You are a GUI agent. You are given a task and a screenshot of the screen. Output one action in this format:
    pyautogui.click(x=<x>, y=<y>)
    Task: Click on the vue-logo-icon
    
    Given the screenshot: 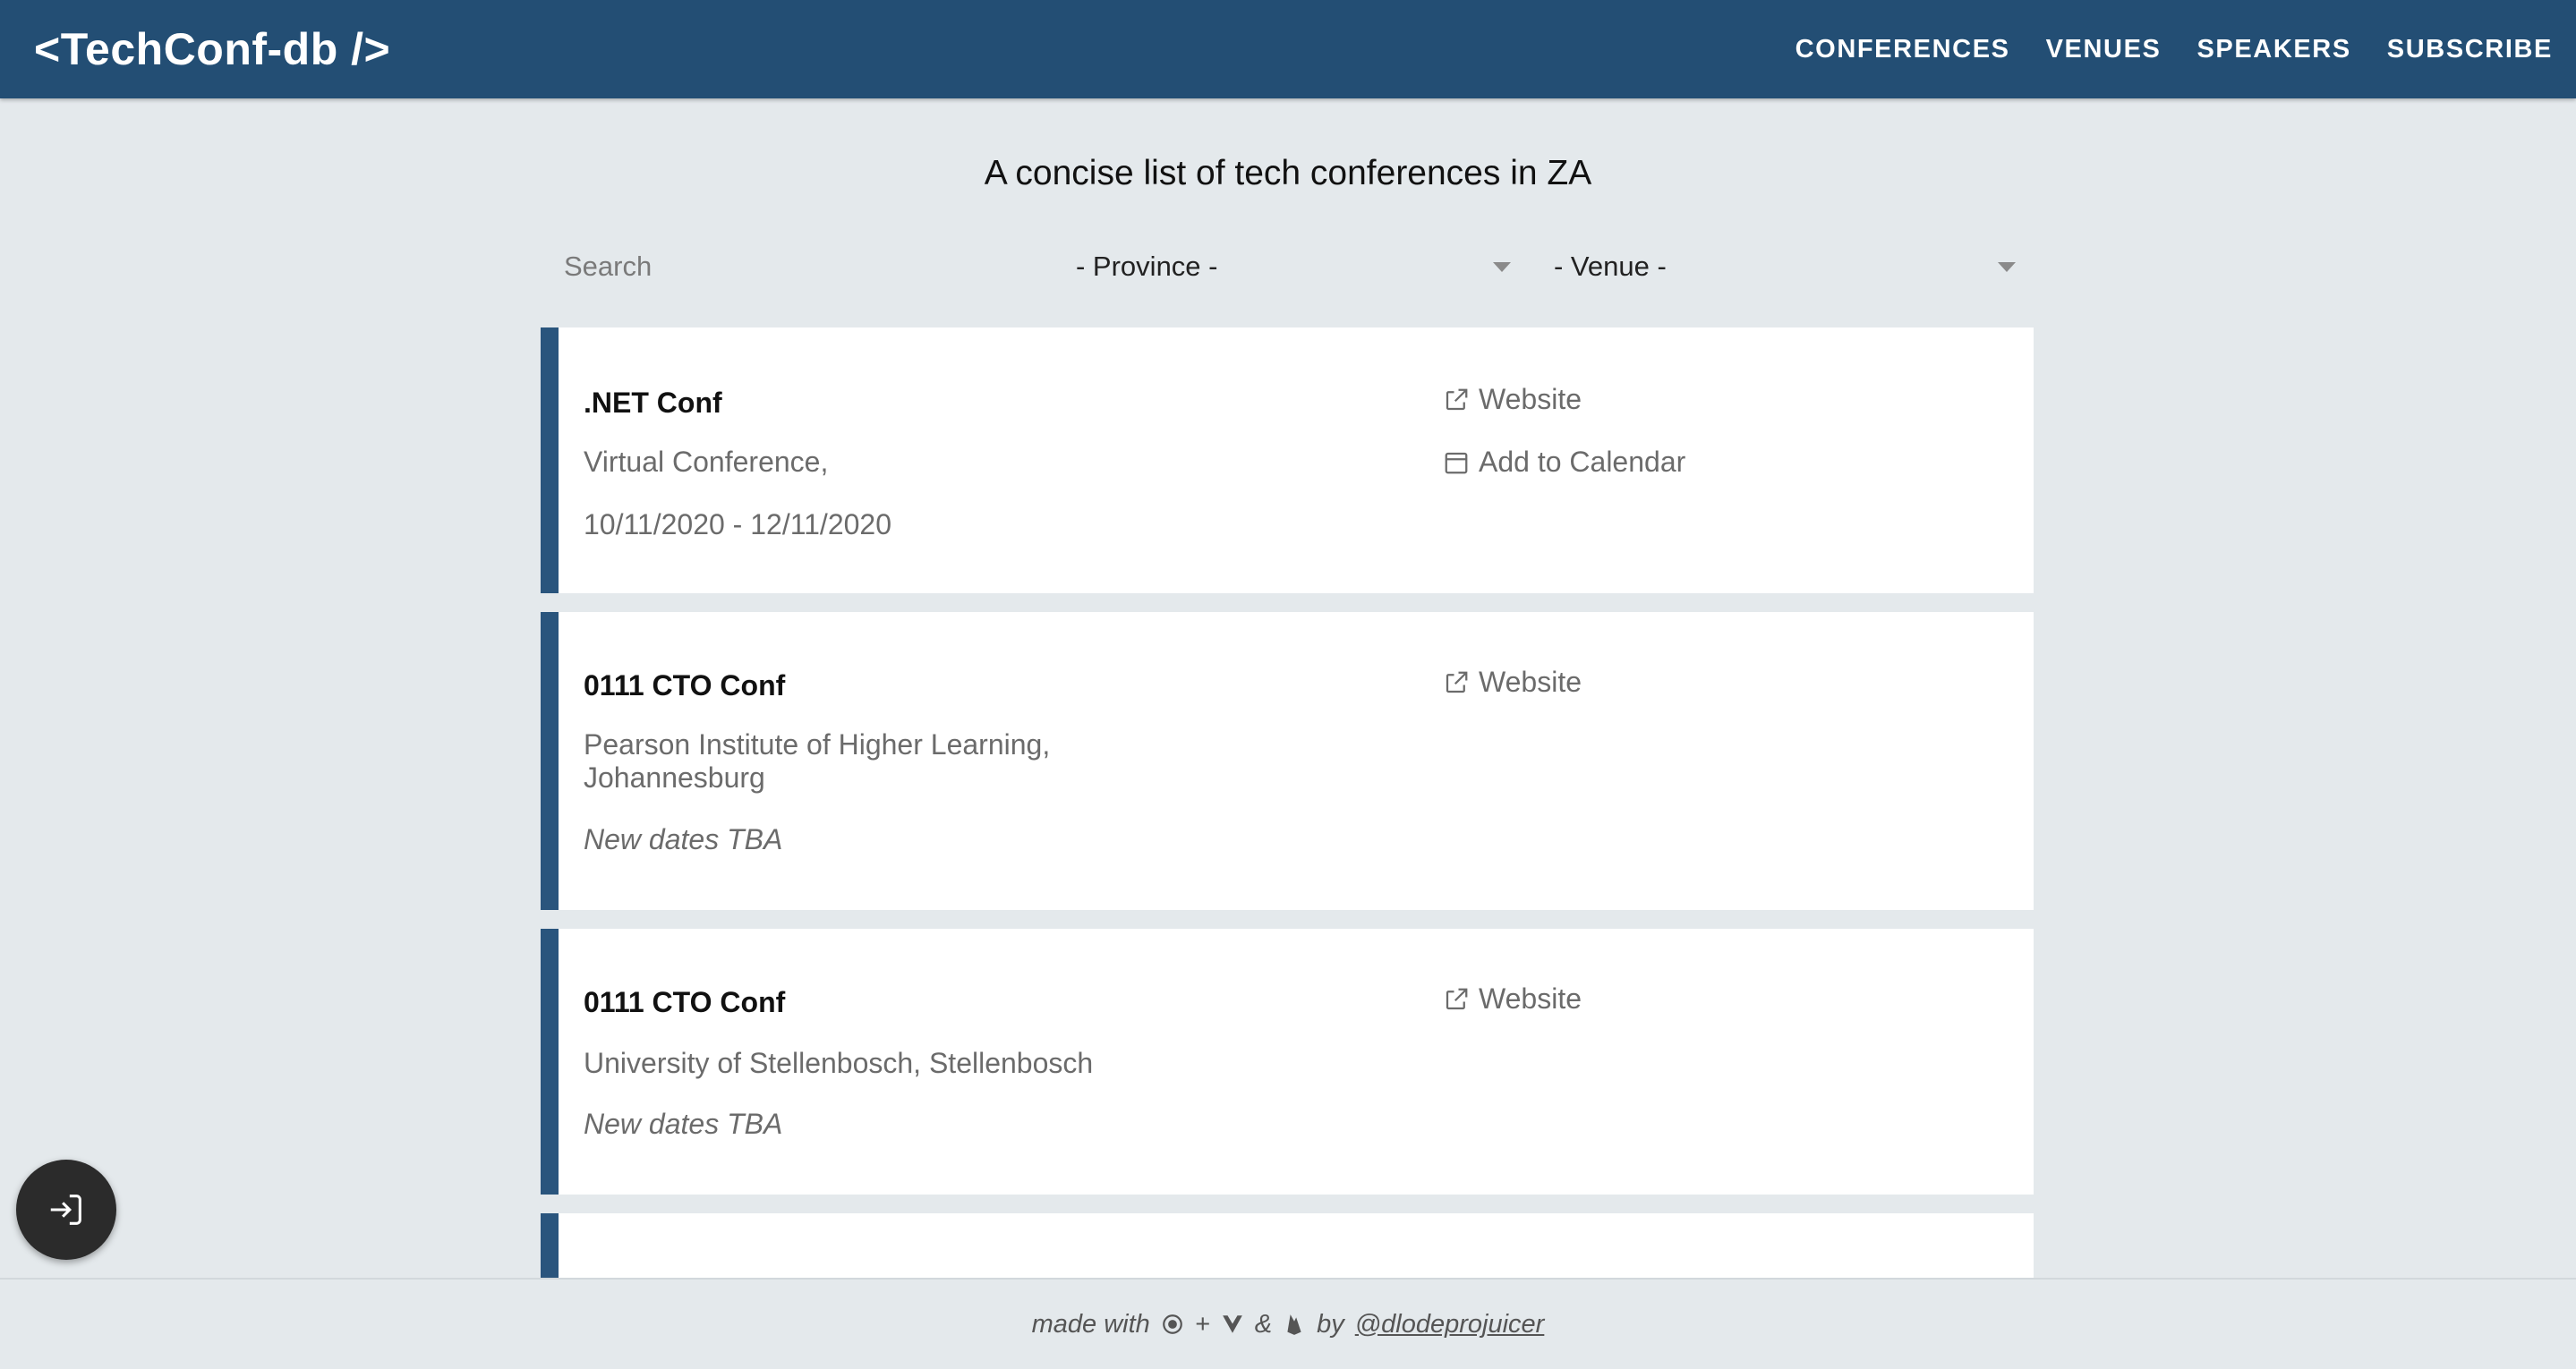 What is the action you would take?
    pyautogui.click(x=1232, y=1324)
    